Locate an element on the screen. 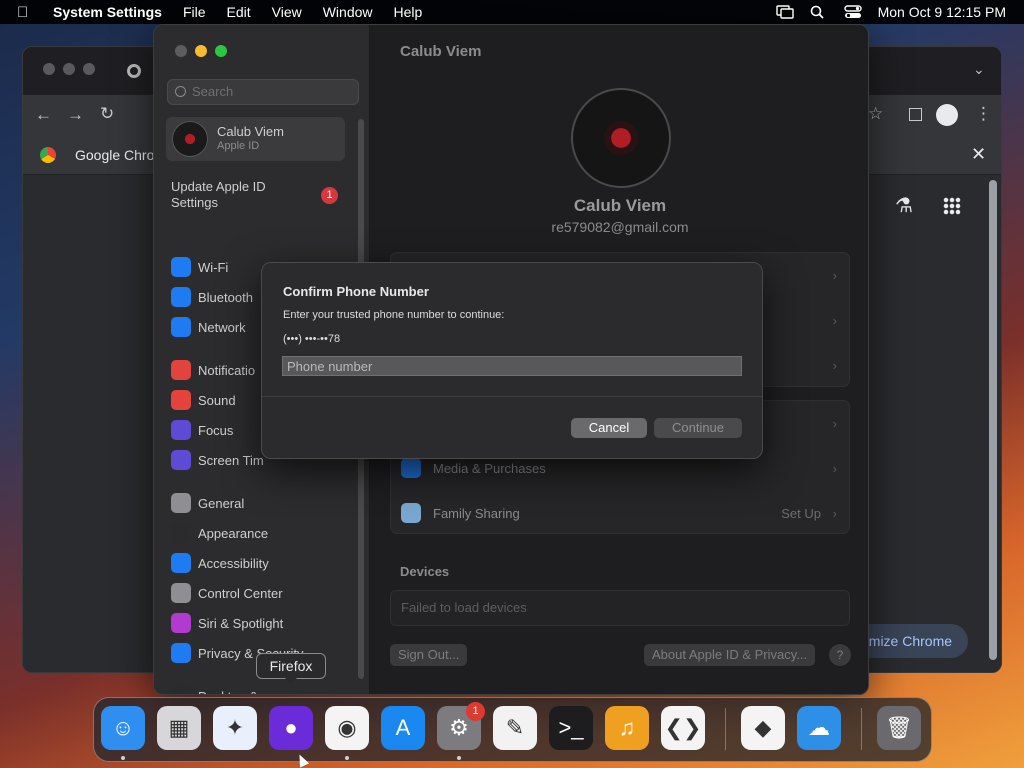  row-value: Set Up is located at coordinates (801, 513).